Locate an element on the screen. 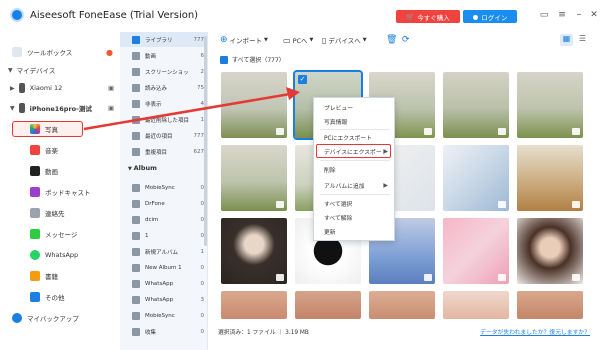  sidebar-device-iphone: ▼ iPhone16pro-测试 ▣ is located at coordinates (62, 108).